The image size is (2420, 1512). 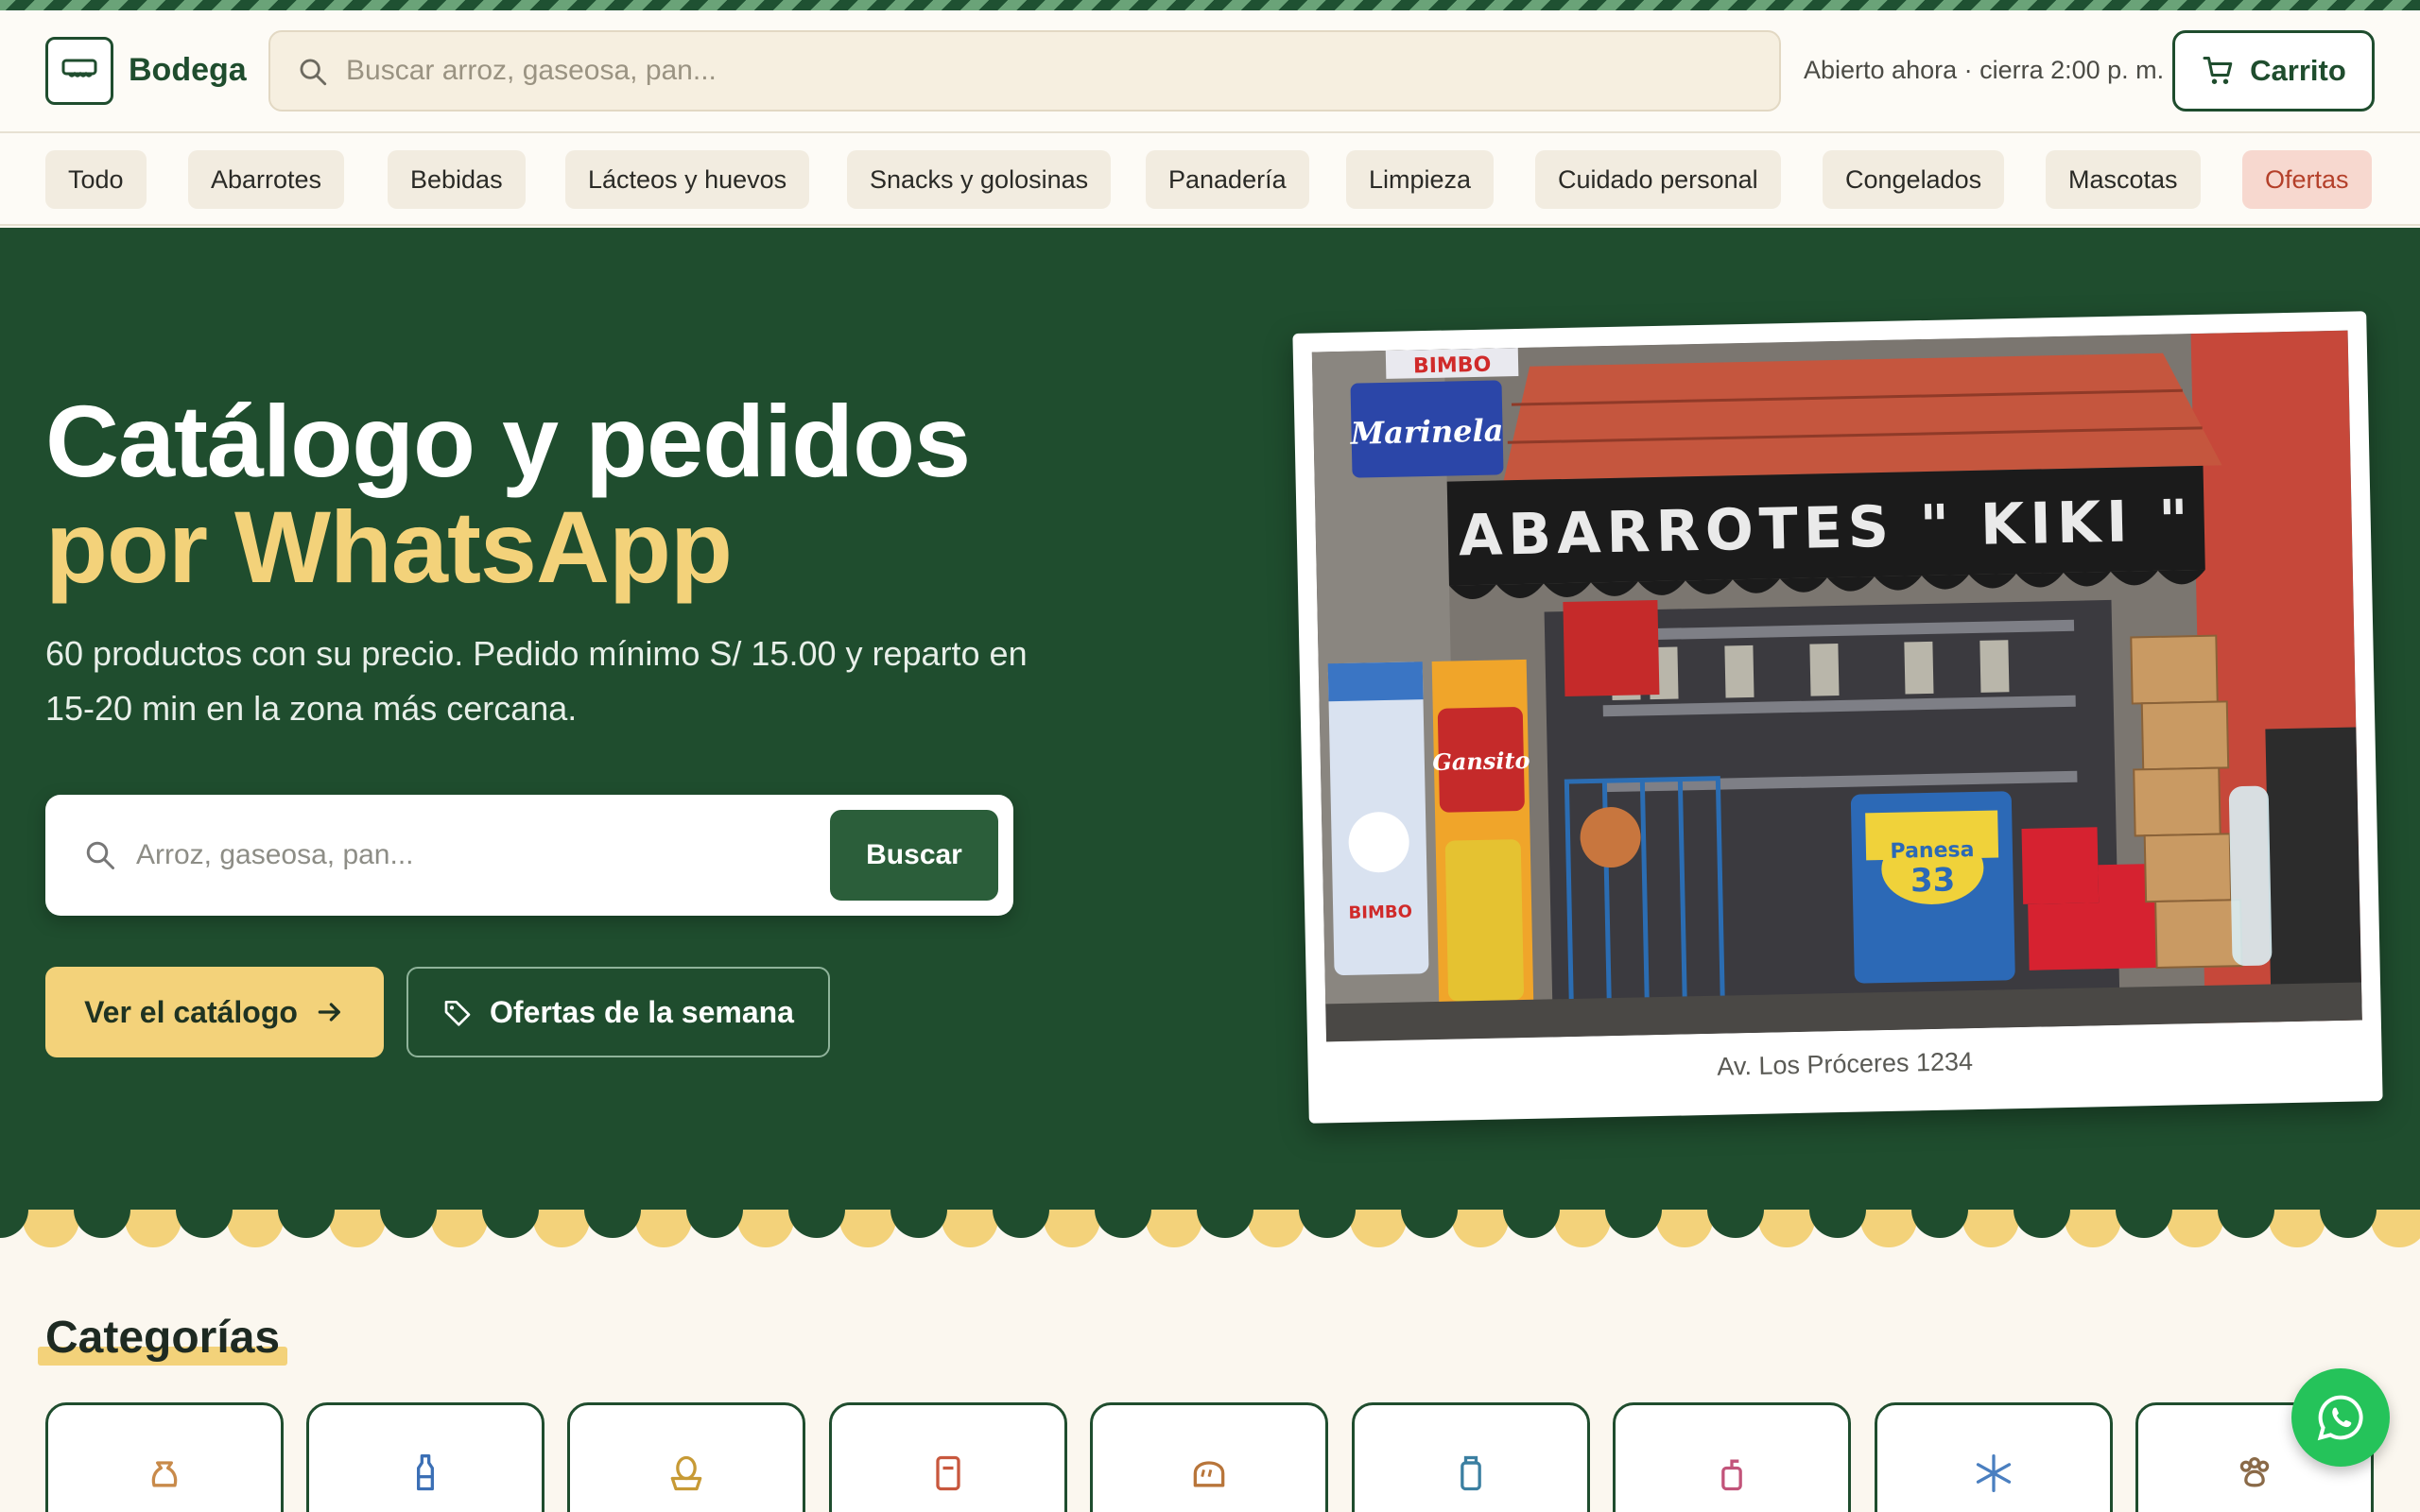 What do you see at coordinates (2254, 1471) in the screenshot?
I see `paw-icon` at bounding box center [2254, 1471].